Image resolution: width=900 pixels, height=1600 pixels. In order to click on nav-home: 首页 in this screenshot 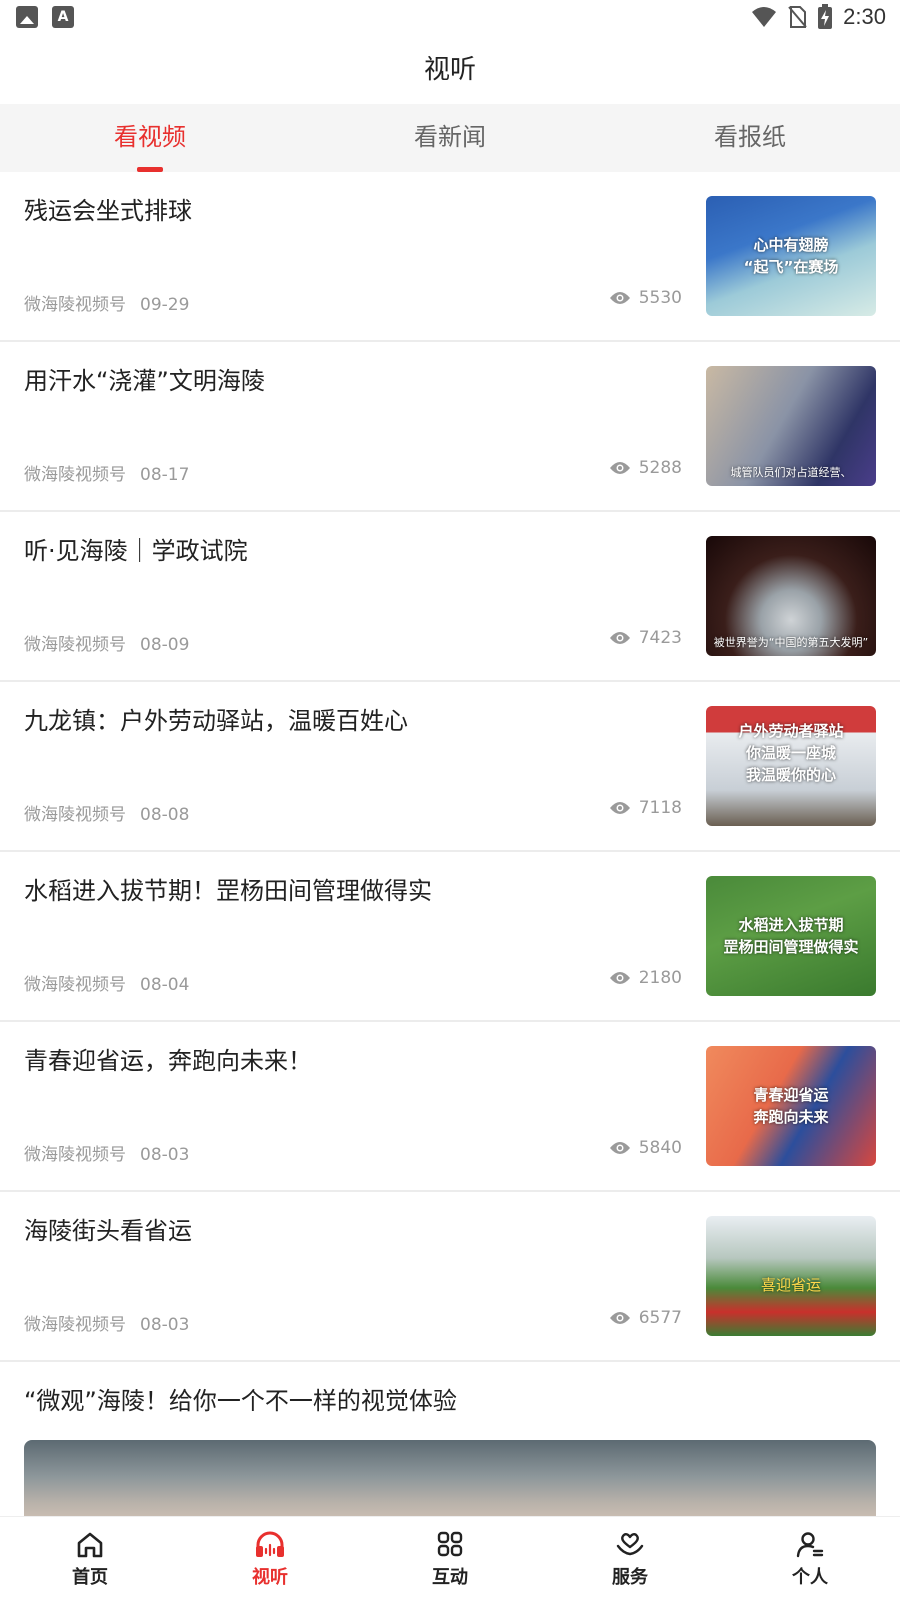, I will do `click(90, 1558)`.